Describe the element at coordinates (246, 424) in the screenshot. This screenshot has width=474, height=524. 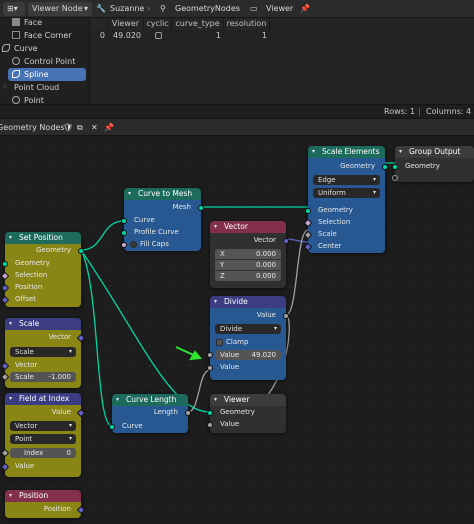
I see `viewer-in-value: Value` at that location.